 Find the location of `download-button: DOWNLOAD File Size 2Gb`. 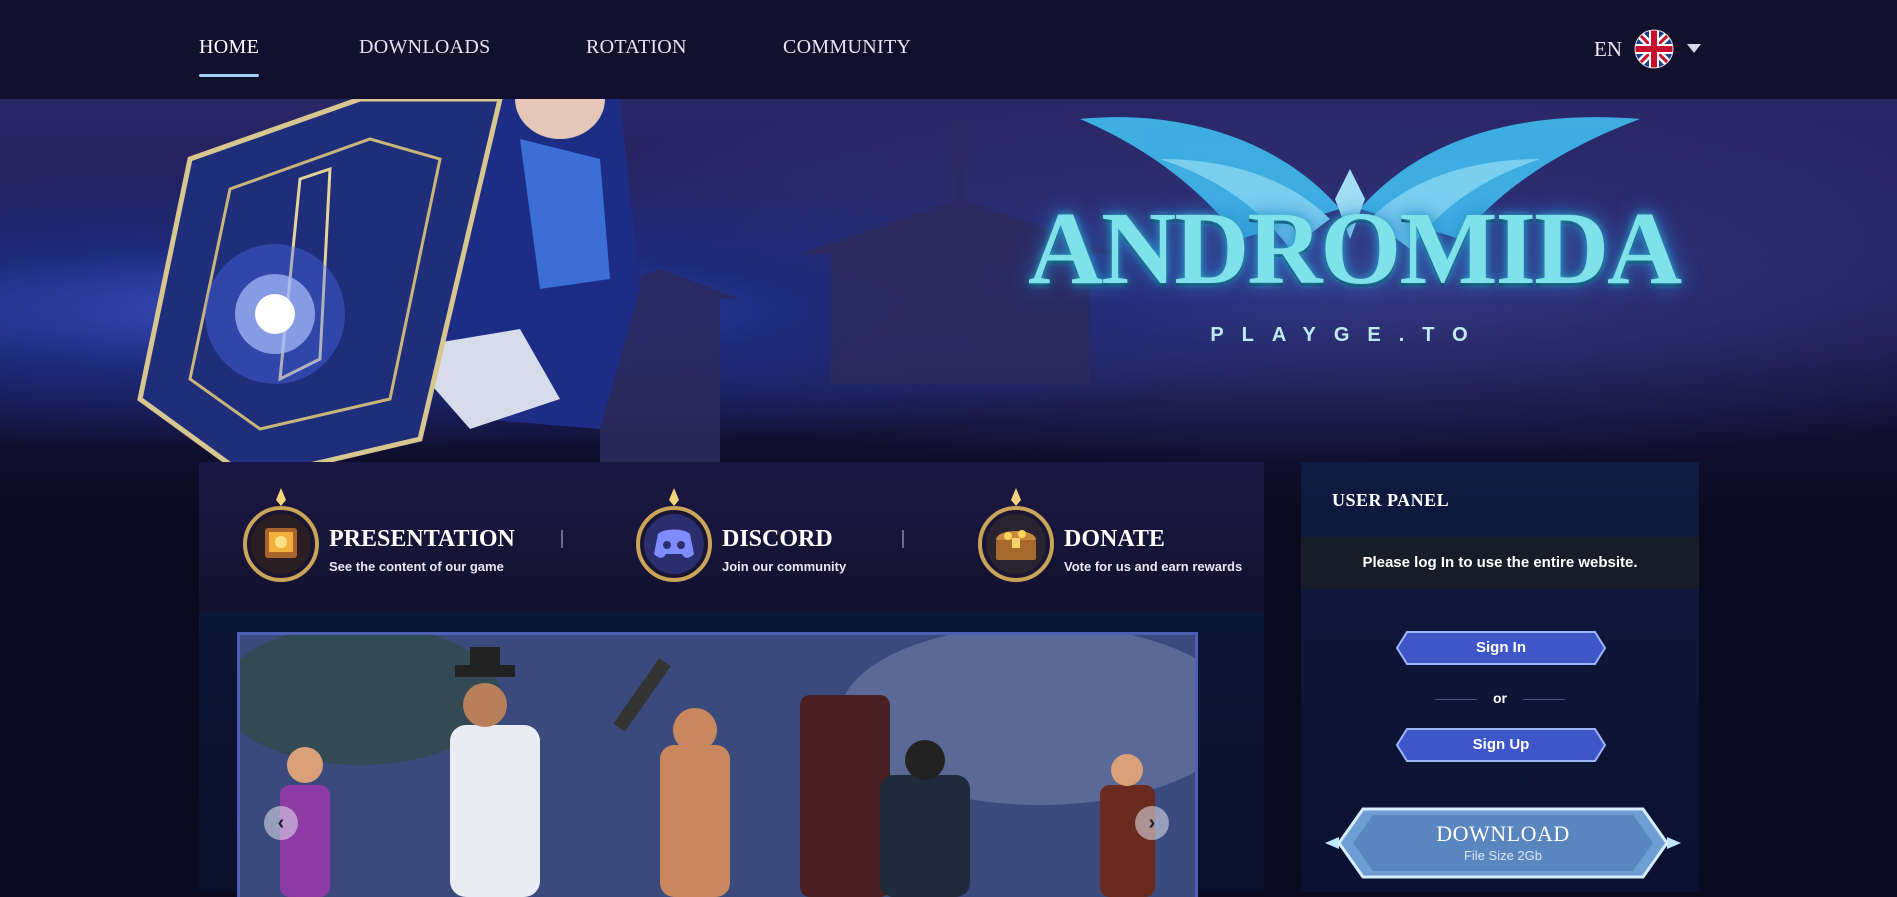

download-button: DOWNLOAD File Size 2Gb is located at coordinates (1503, 843).